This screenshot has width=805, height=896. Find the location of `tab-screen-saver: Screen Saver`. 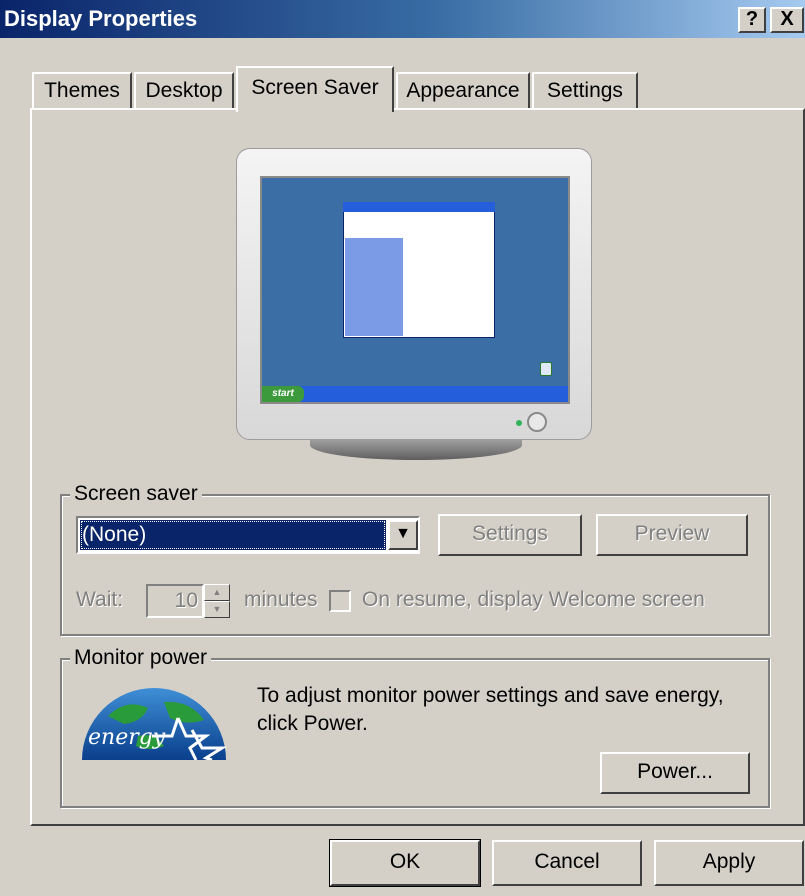

tab-screen-saver: Screen Saver is located at coordinates (315, 89).